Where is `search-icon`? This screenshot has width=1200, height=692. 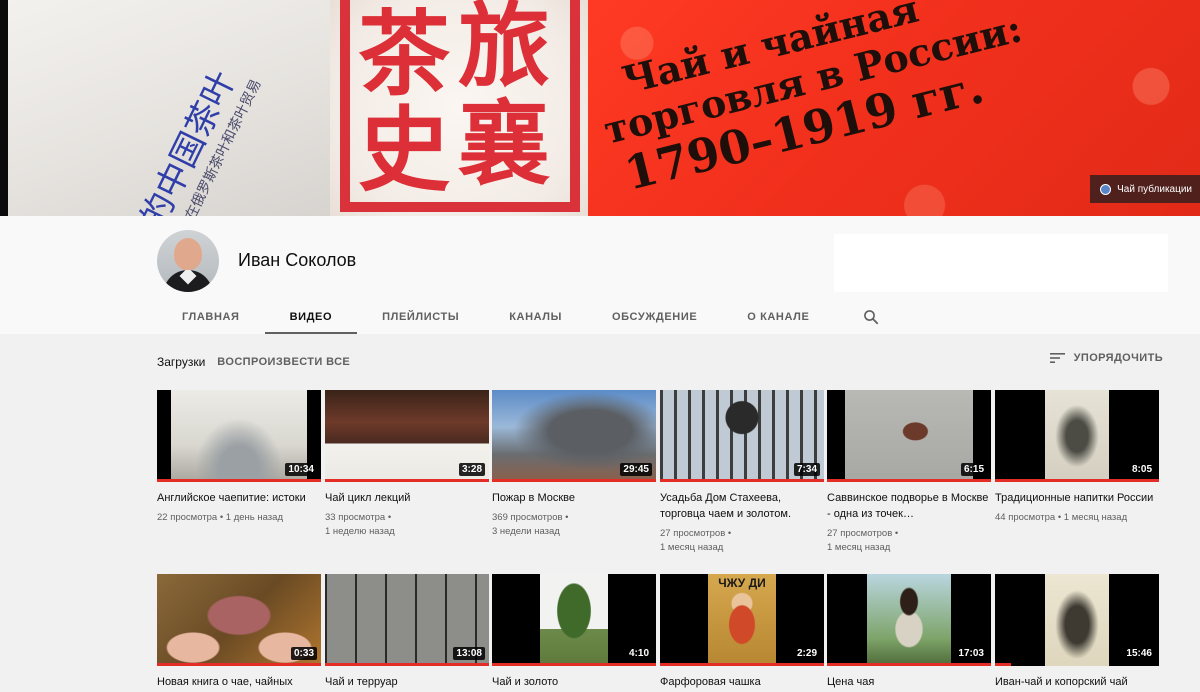
search-icon is located at coordinates (871, 317).